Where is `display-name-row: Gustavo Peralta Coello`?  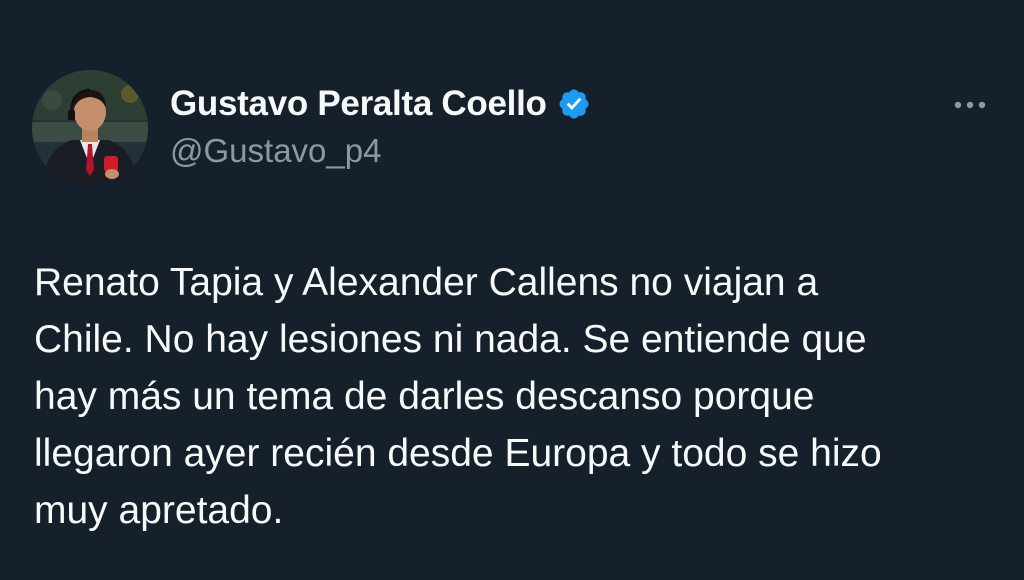 display-name-row: Gustavo Peralta Coello is located at coordinates (380, 104).